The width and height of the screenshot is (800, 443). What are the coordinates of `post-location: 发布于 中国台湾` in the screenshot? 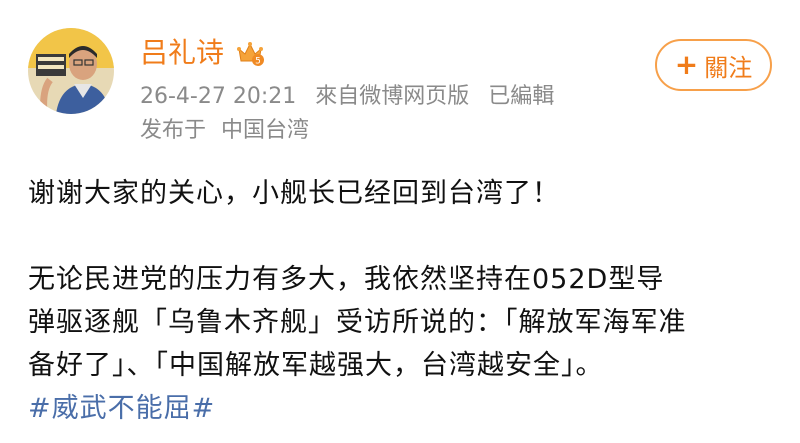 It's located at (228, 131).